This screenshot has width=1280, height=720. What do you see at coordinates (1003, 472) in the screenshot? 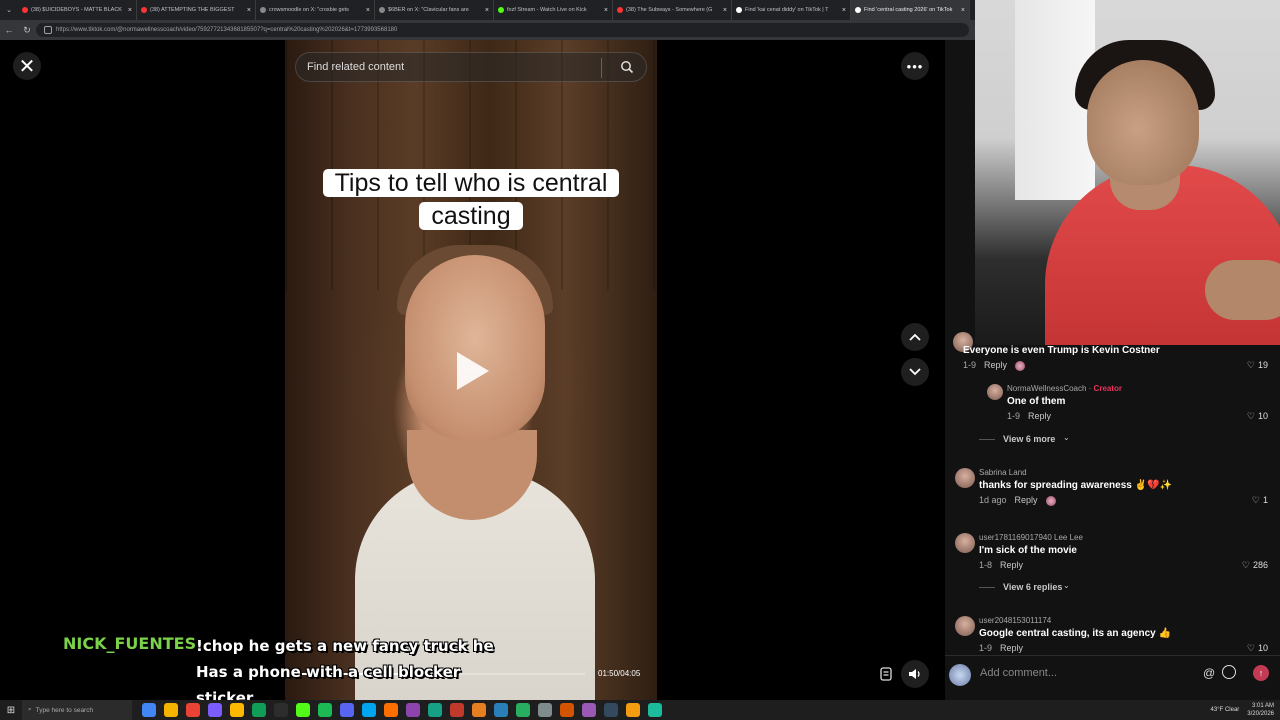
I see `comment-author: Sabrina Land` at bounding box center [1003, 472].